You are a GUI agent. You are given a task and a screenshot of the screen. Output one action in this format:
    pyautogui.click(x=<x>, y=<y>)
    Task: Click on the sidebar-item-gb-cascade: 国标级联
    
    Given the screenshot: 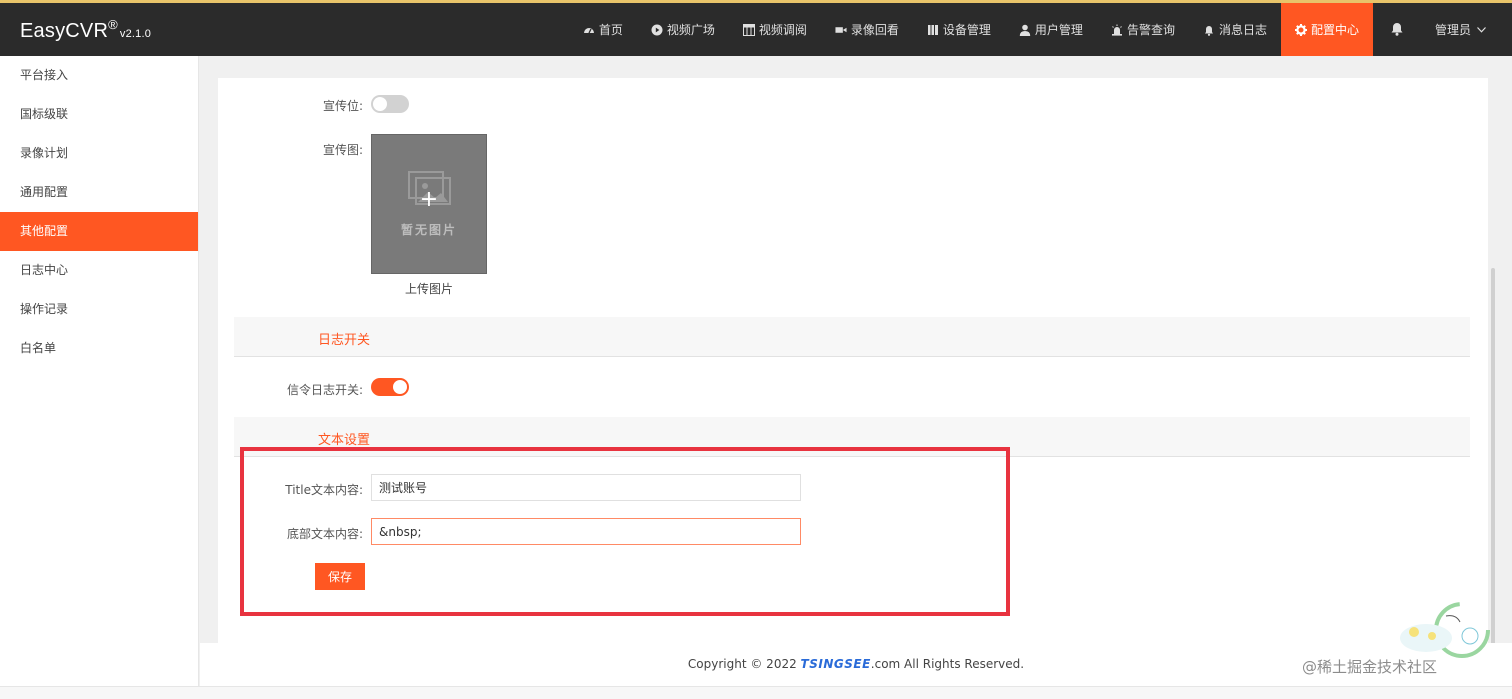 What is the action you would take?
    pyautogui.click(x=99, y=114)
    